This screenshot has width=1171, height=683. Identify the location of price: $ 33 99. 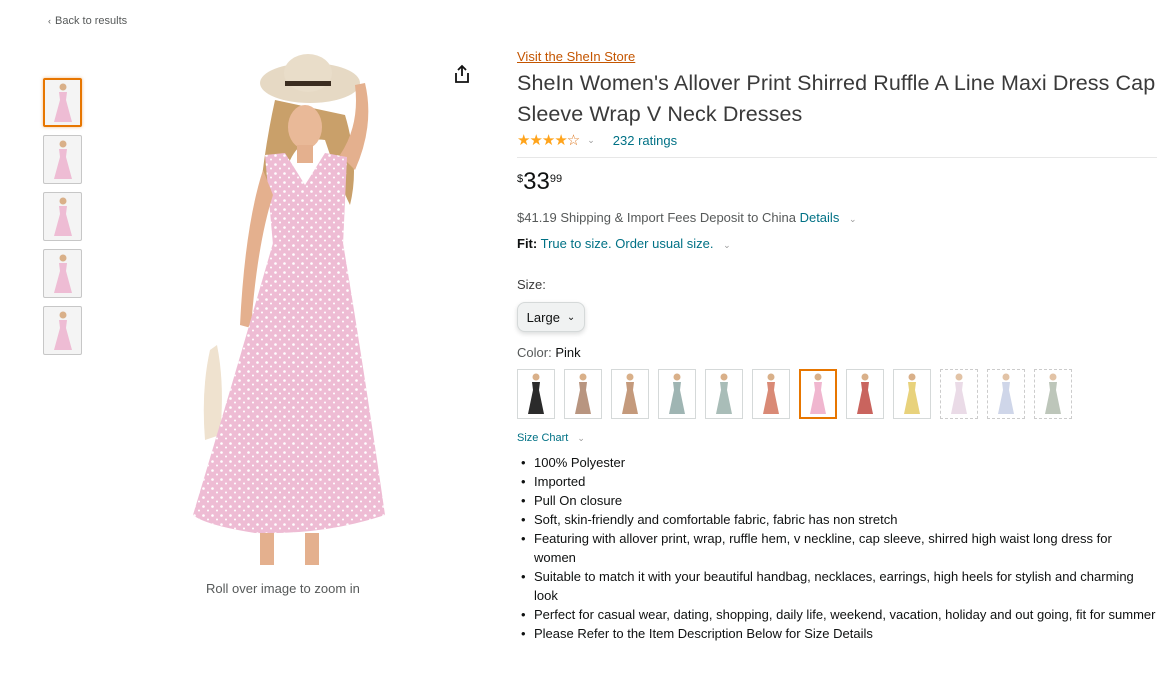
(837, 184).